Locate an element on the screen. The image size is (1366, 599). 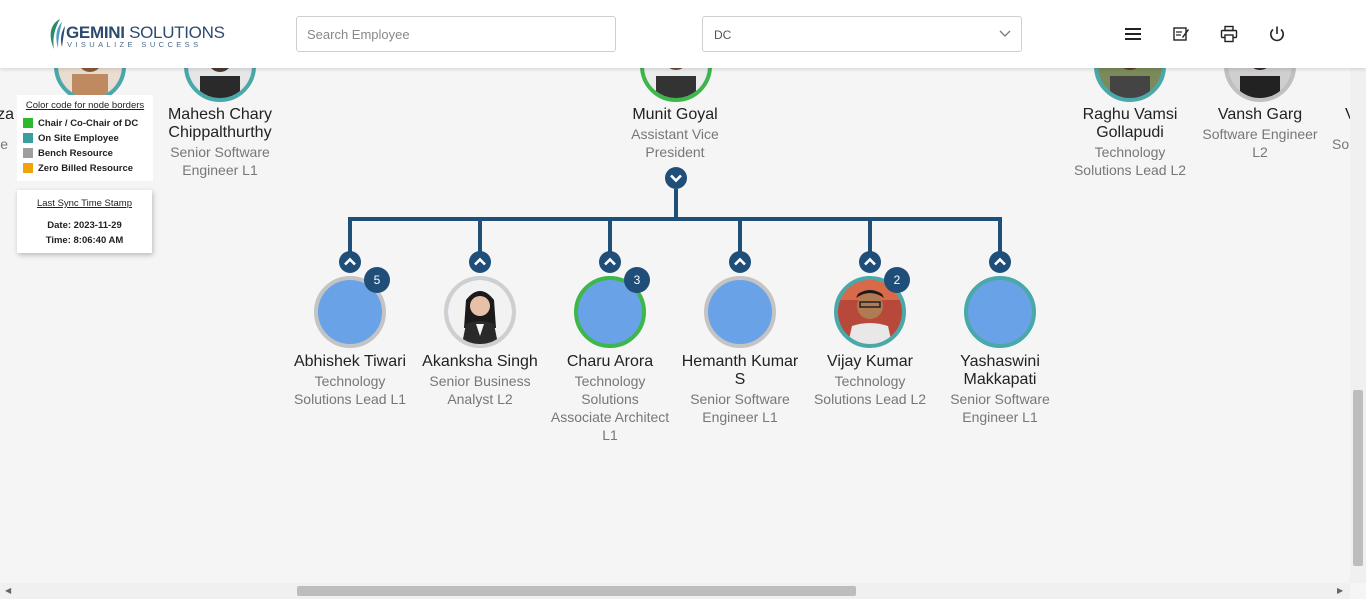
node-munit-goyal: Munit Goyal Assistant Vice President is located at coordinates (675, 133).